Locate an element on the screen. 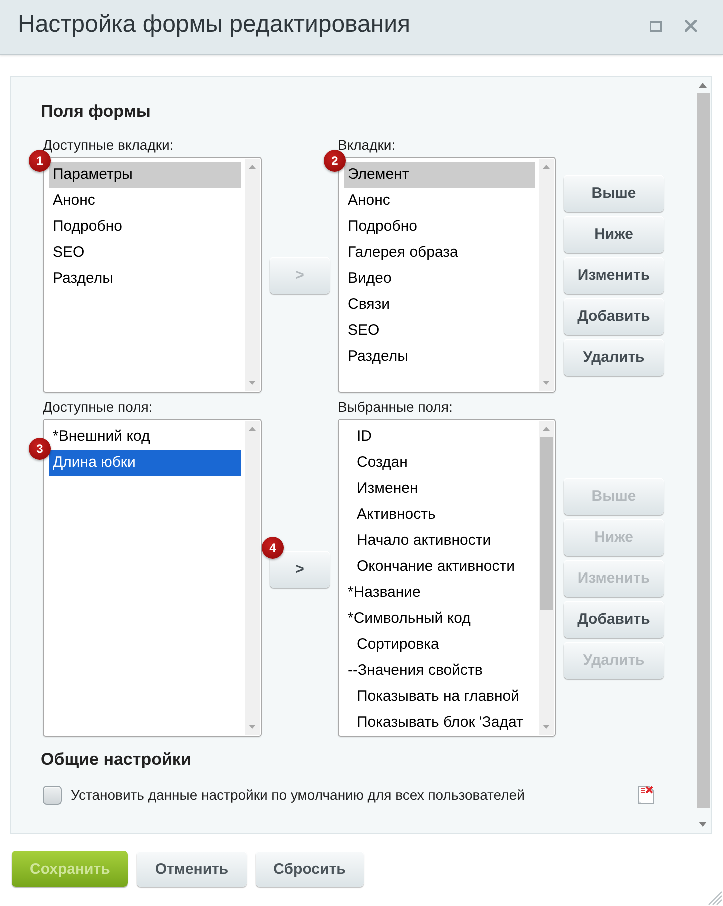  list-item: Начало активности is located at coordinates (439, 541).